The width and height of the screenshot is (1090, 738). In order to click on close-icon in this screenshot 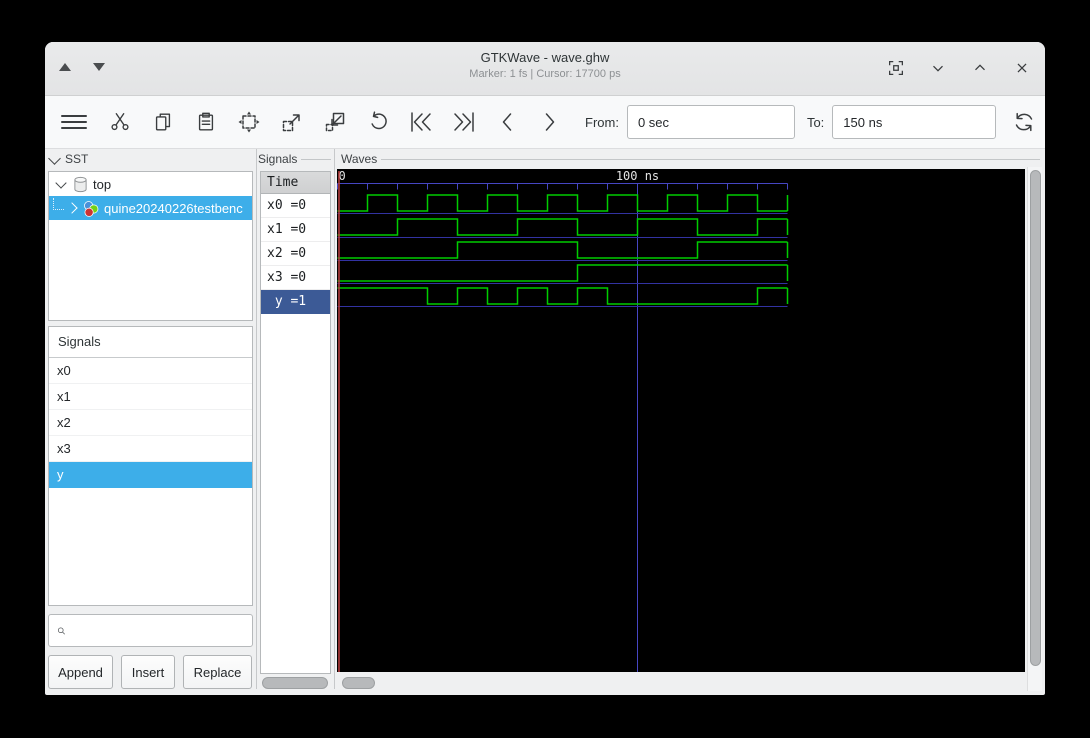, I will do `click(1022, 68)`.